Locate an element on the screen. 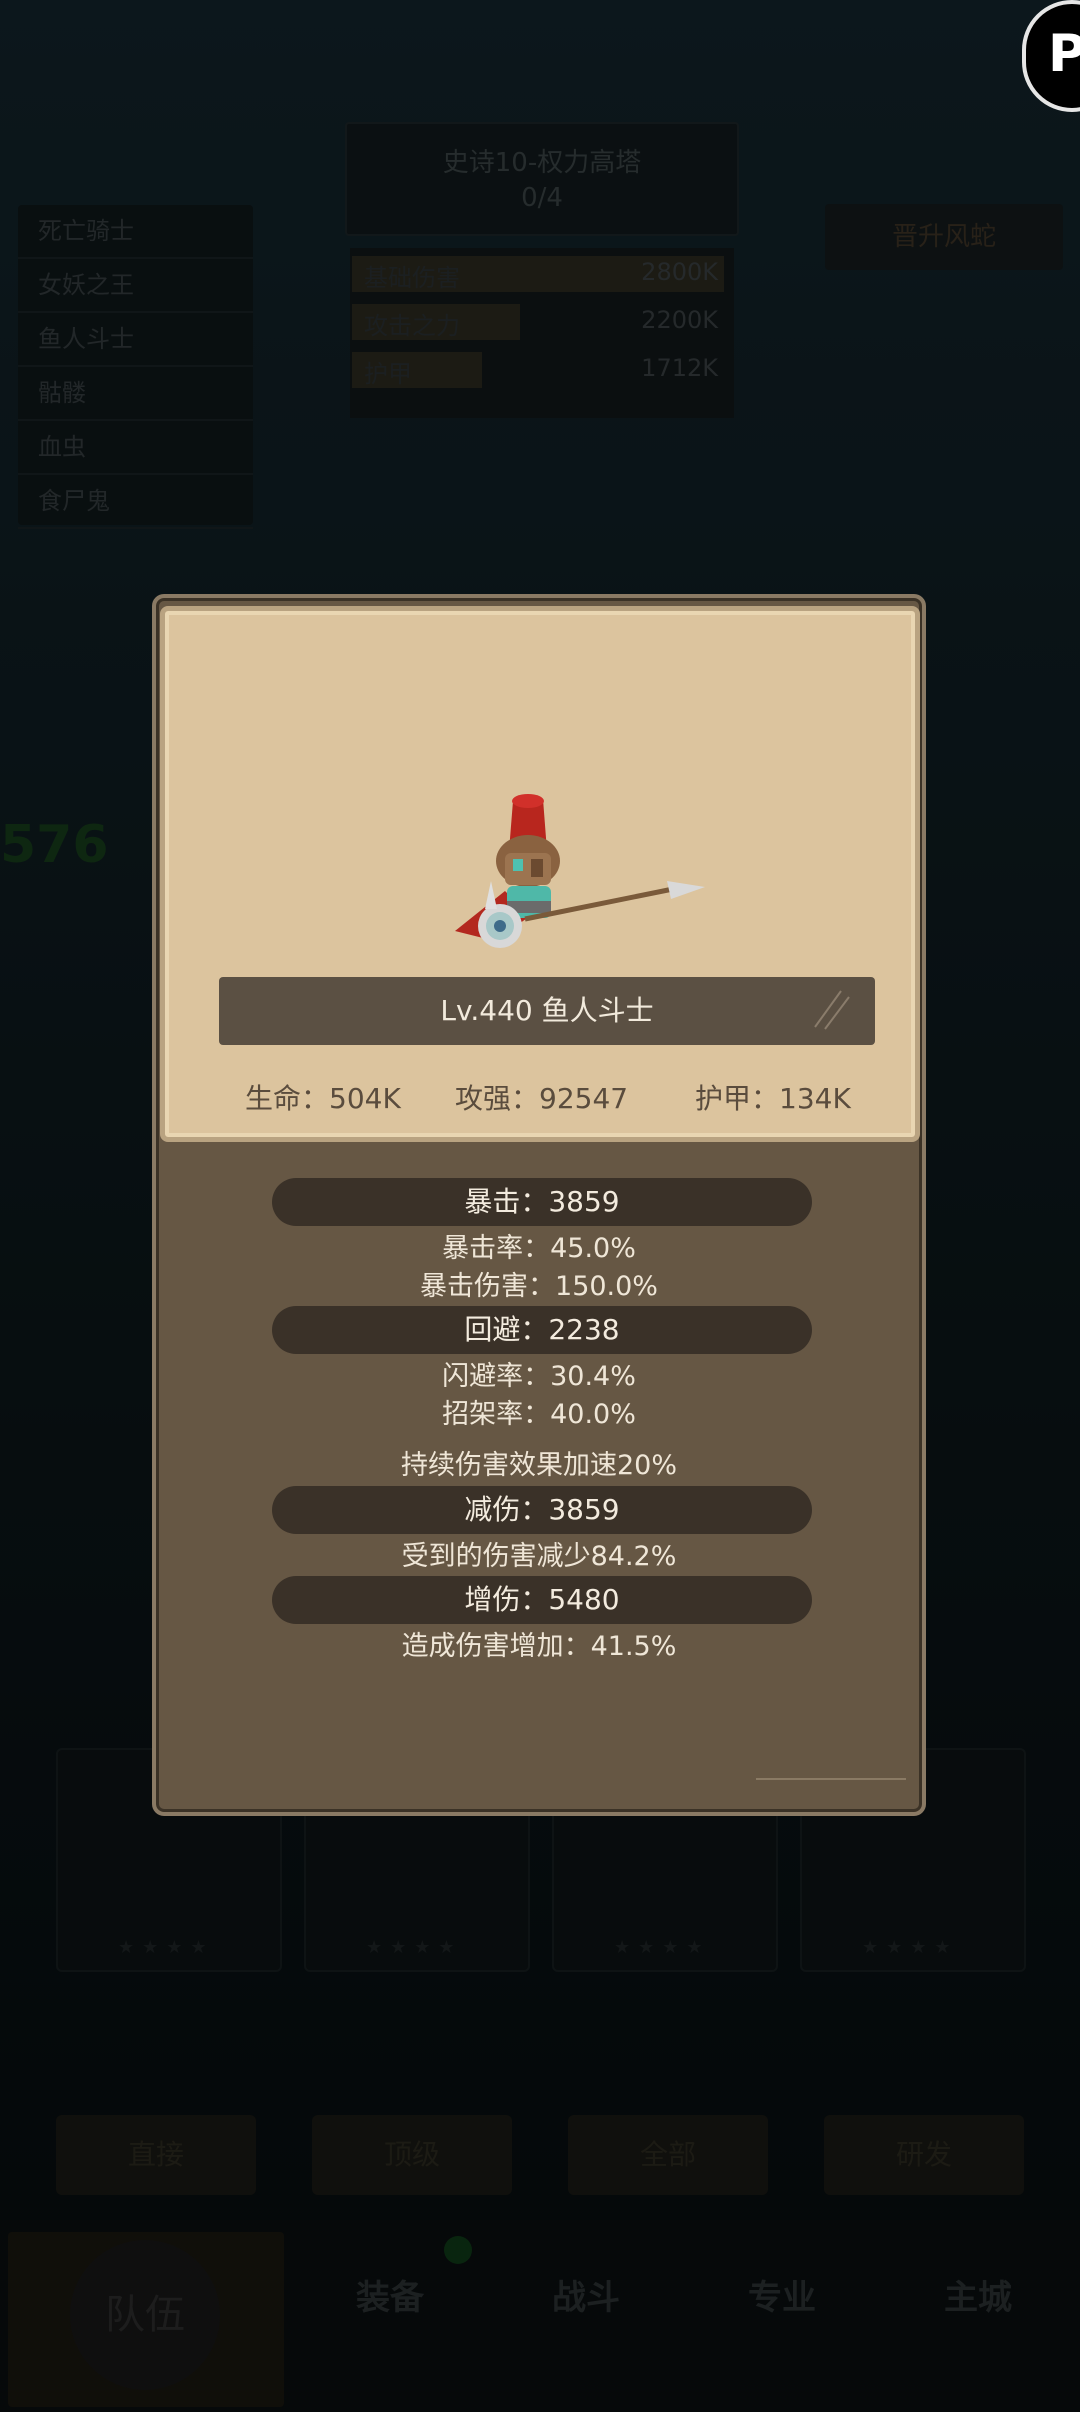 This screenshot has width=1080, height=2412. damage-reduction-pill: 减伤：3859 is located at coordinates (542, 1510).